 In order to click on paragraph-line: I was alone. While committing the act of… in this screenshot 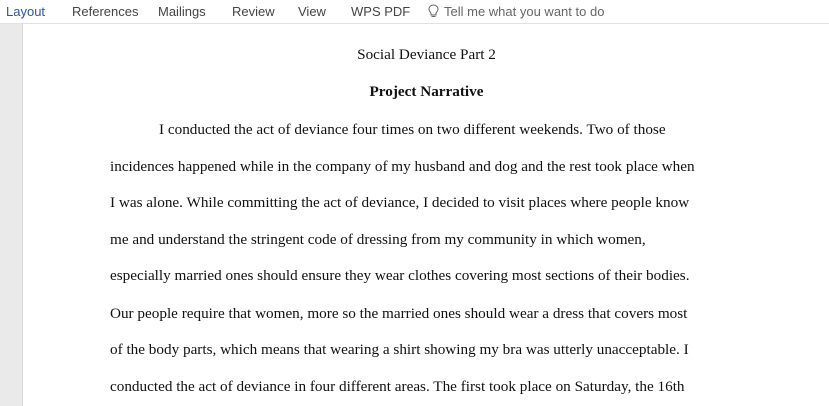, I will do `click(400, 202)`.